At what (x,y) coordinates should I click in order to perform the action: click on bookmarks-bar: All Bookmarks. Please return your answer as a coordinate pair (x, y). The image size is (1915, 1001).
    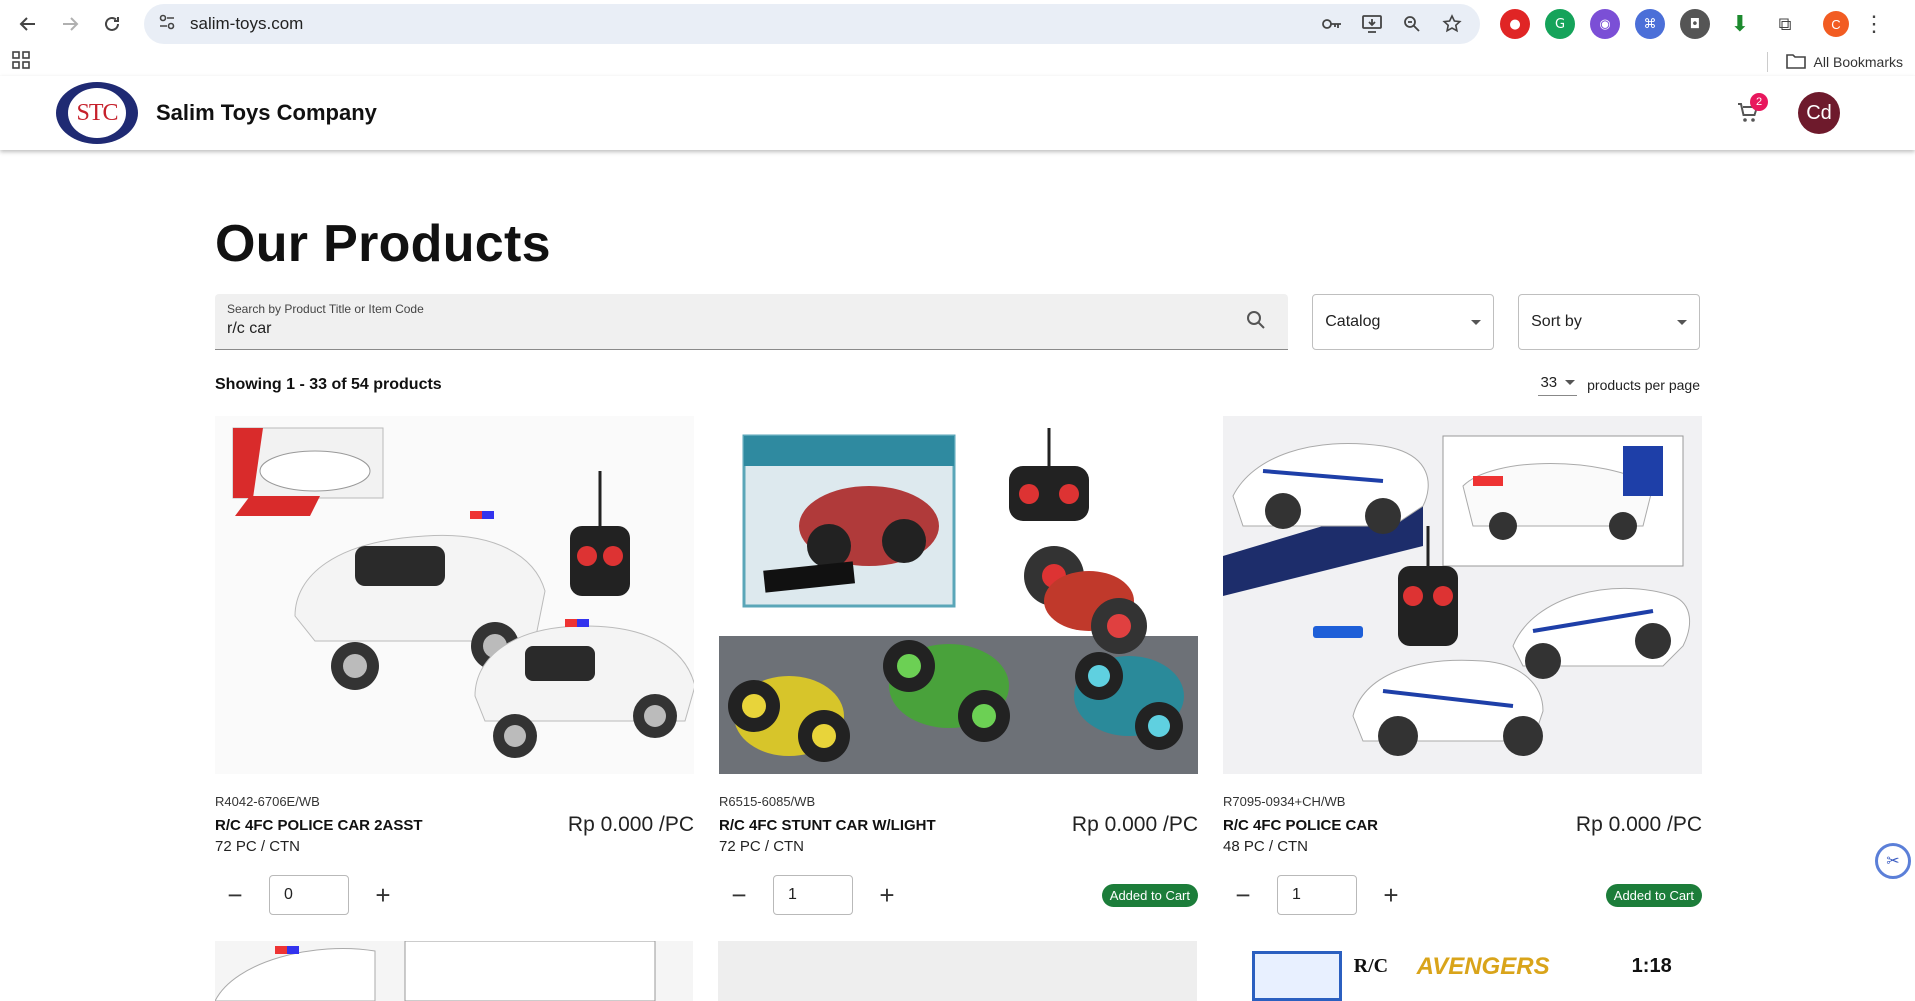
    Looking at the image, I should click on (957, 62).